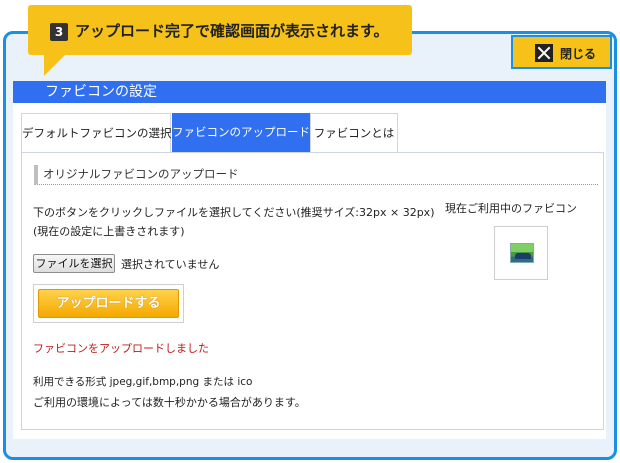  What do you see at coordinates (170, 264) in the screenshot?
I see `file-status-text: 選択されていません` at bounding box center [170, 264].